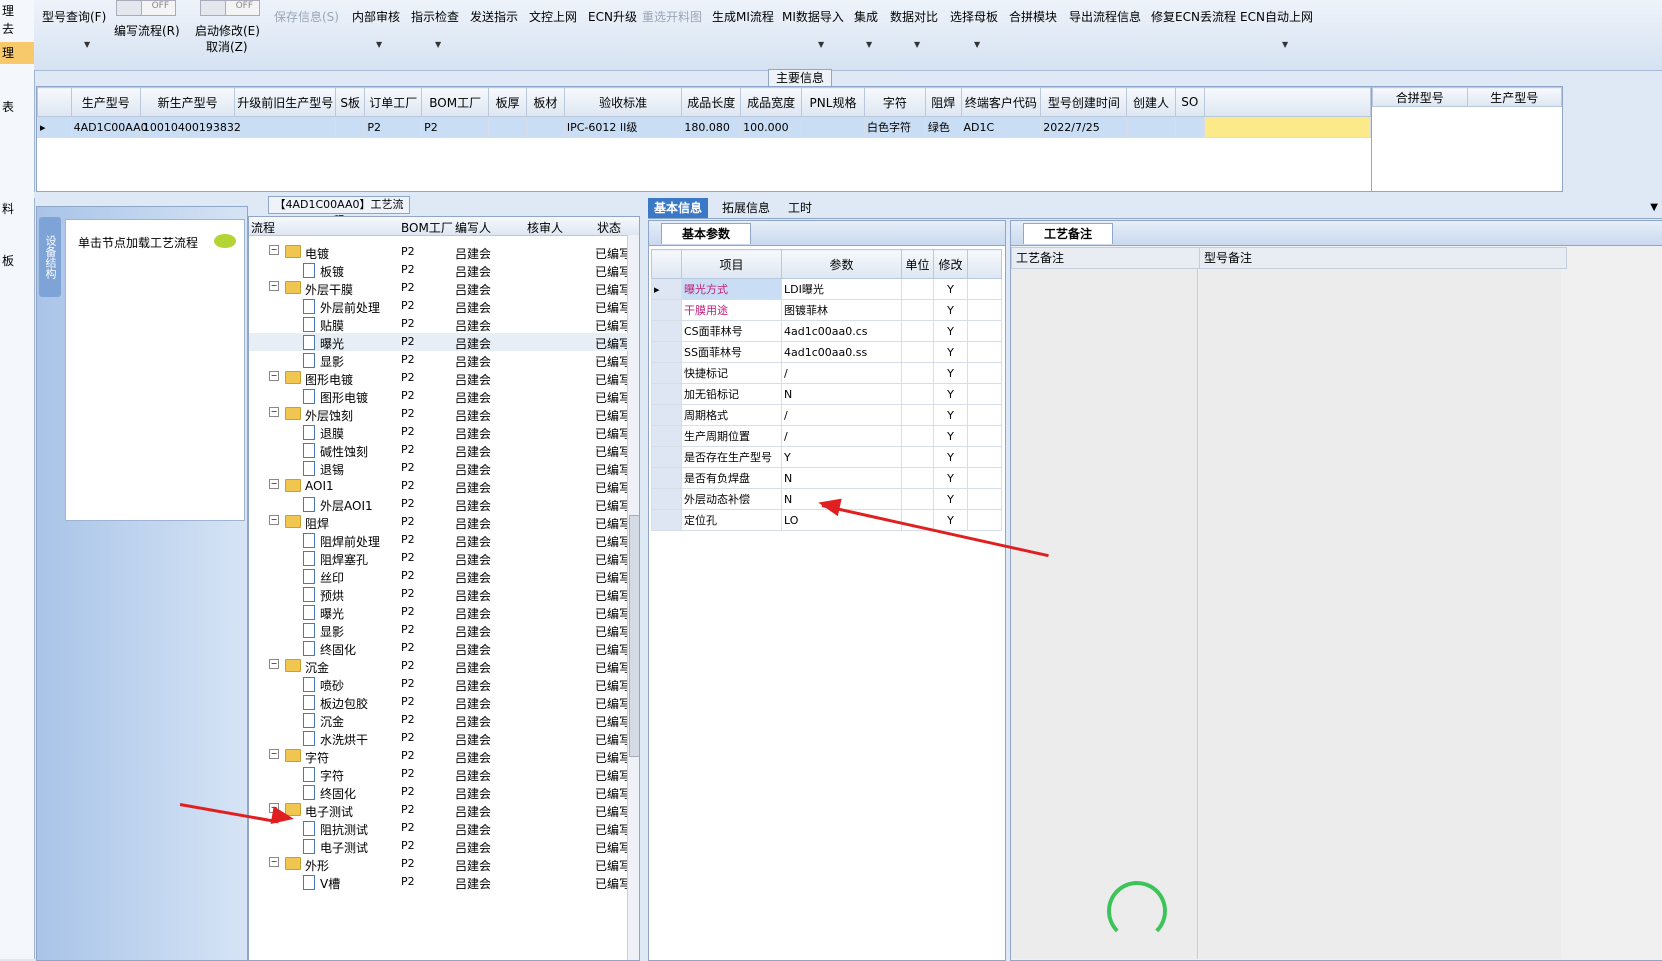 This screenshot has height=961, width=1662. Describe the element at coordinates (146, 8) in the screenshot. I see `write-process-toggle: OFF` at that location.